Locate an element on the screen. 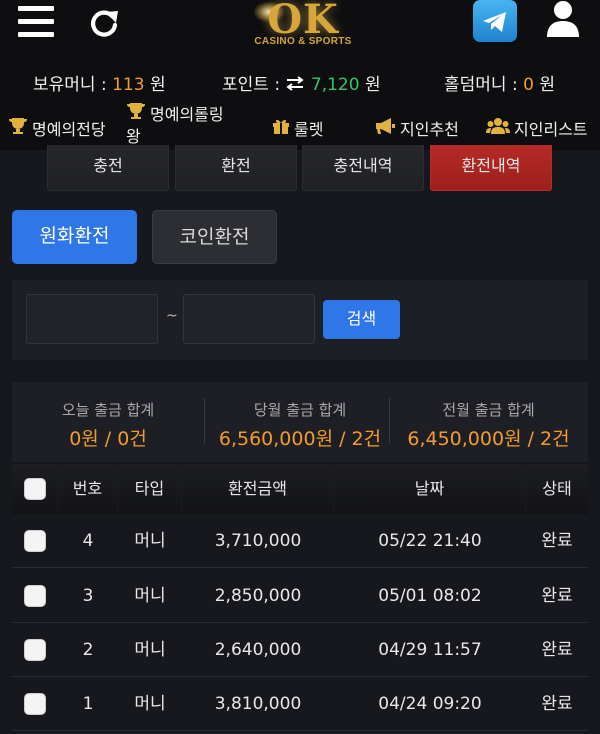 The height and width of the screenshot is (734, 600). quick-nav: 명예의전당 명예의롤링왕 룰렛 지인추천 지인리스트 is located at coordinates (300, 124).